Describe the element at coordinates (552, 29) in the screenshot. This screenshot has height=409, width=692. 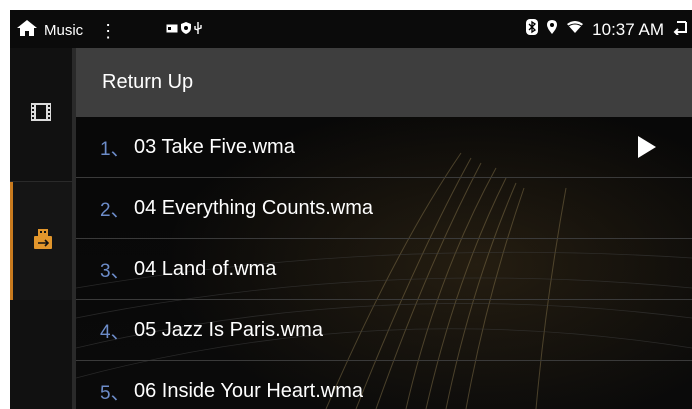
I see `location-icon` at that location.